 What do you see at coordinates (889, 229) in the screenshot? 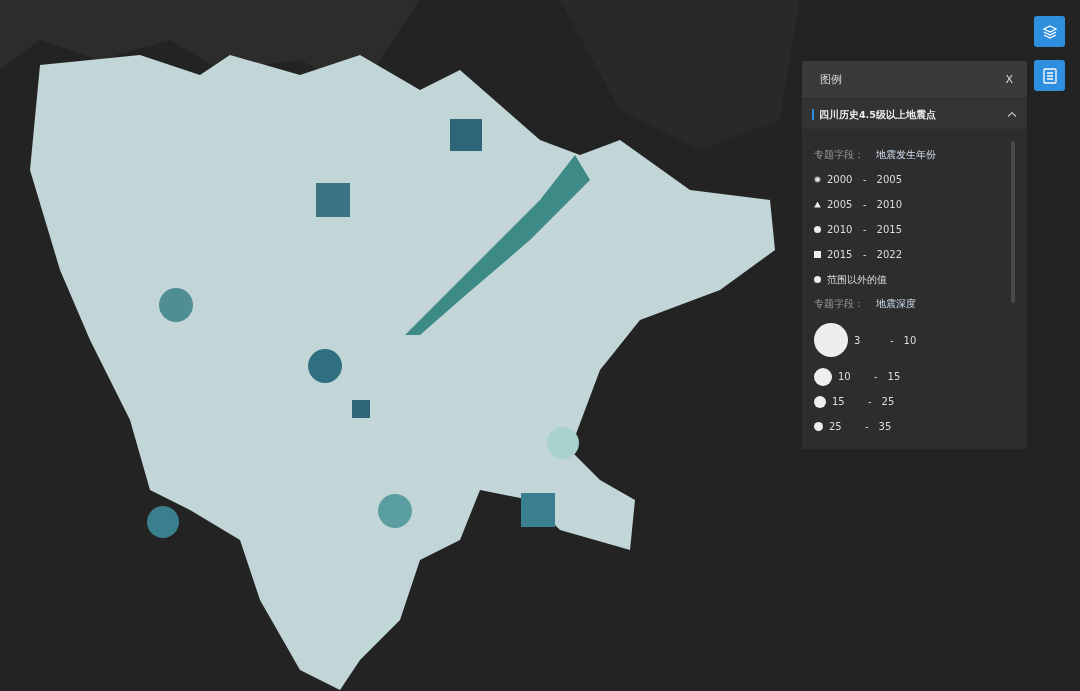
I see `range-end: 2015` at bounding box center [889, 229].